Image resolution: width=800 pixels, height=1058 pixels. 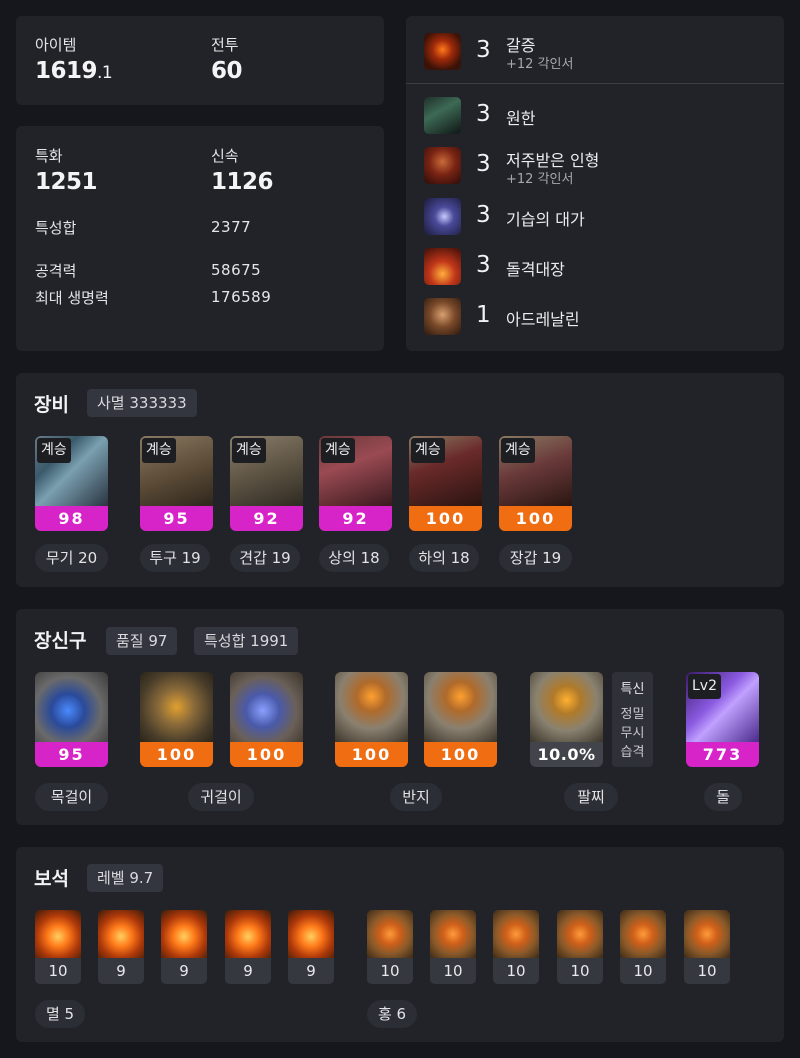 What do you see at coordinates (632, 714) in the screenshot?
I see `bracelet-stat: 정밀` at bounding box center [632, 714].